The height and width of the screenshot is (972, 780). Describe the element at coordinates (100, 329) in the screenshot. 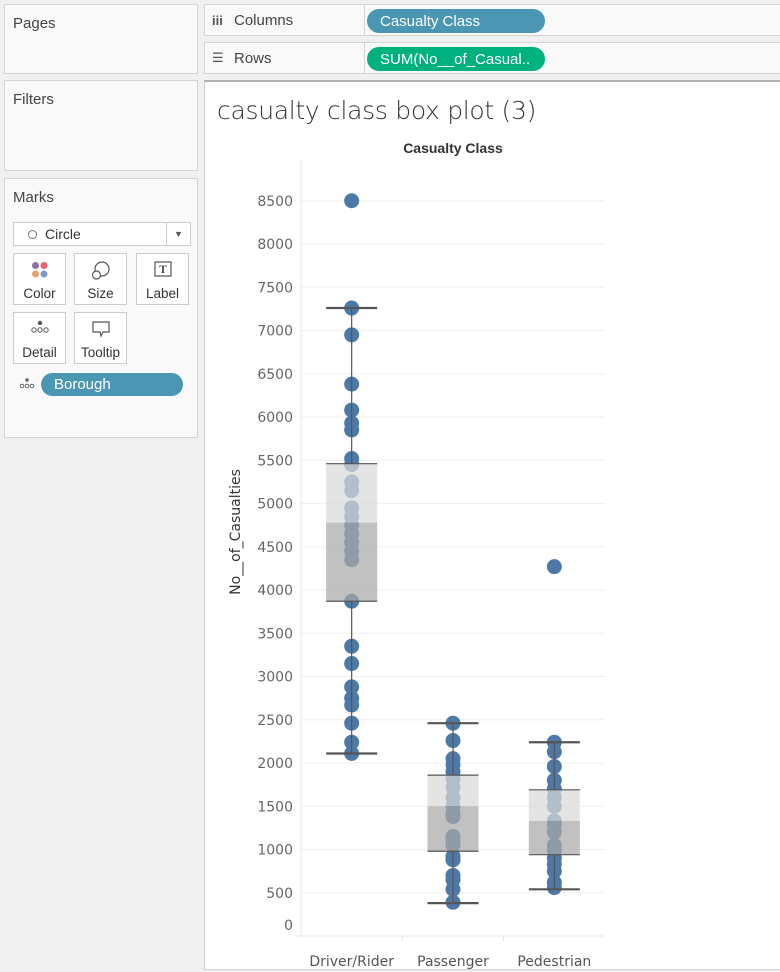

I see `tooltip-icon` at that location.